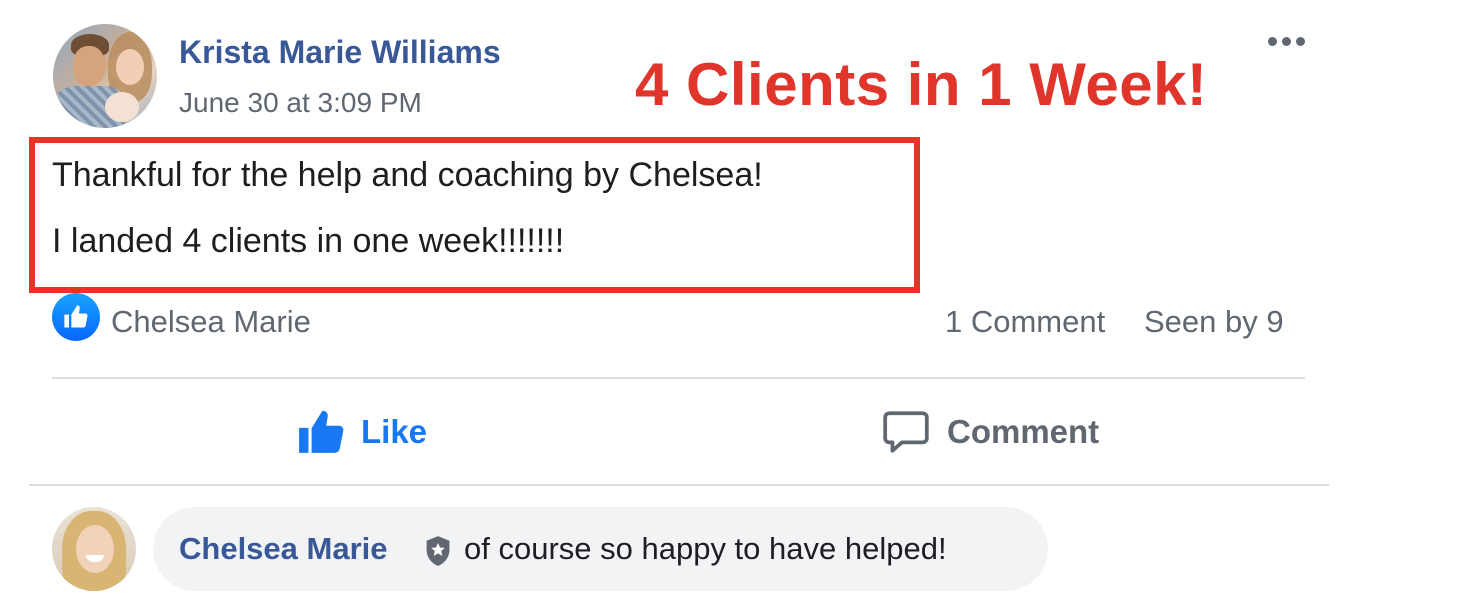 The height and width of the screenshot is (600, 1460). Describe the element at coordinates (438, 551) in the screenshot. I see `admin-badge-icon` at that location.